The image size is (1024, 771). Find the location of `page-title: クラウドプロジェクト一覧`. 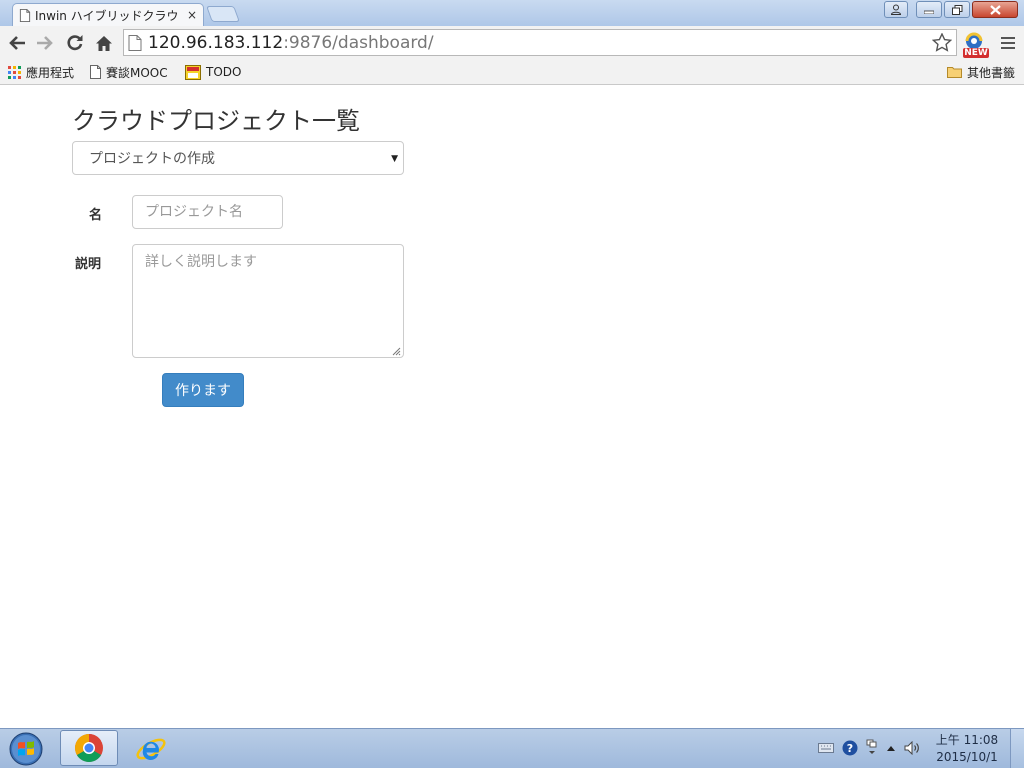

page-title: クラウドプロジェクト一覧 is located at coordinates (216, 121).